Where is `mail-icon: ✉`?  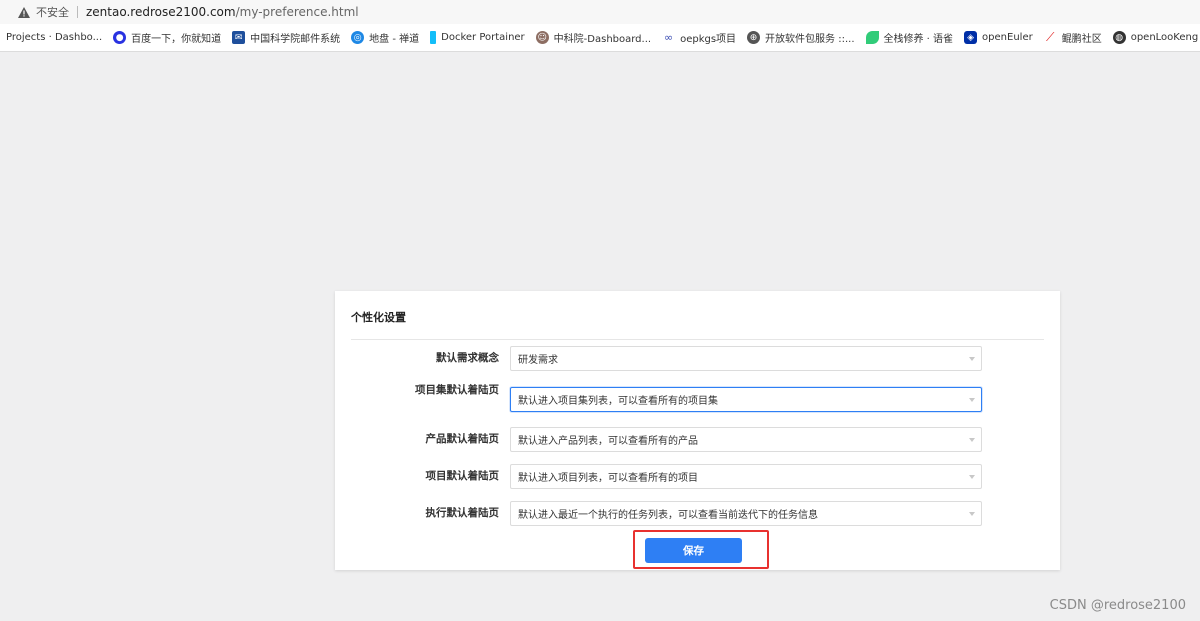 mail-icon: ✉ is located at coordinates (239, 37).